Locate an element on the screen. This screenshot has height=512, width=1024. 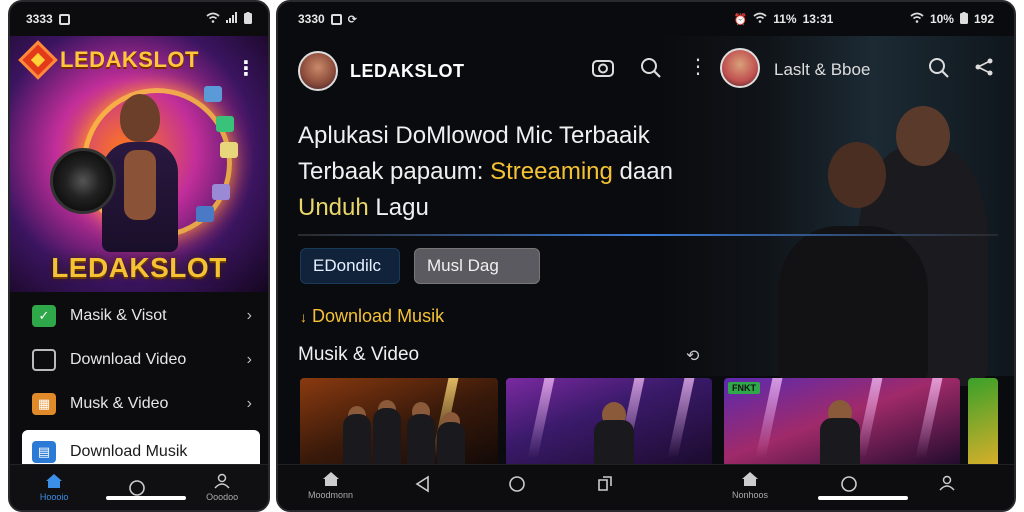
back-button is located at coordinates (423, 484).